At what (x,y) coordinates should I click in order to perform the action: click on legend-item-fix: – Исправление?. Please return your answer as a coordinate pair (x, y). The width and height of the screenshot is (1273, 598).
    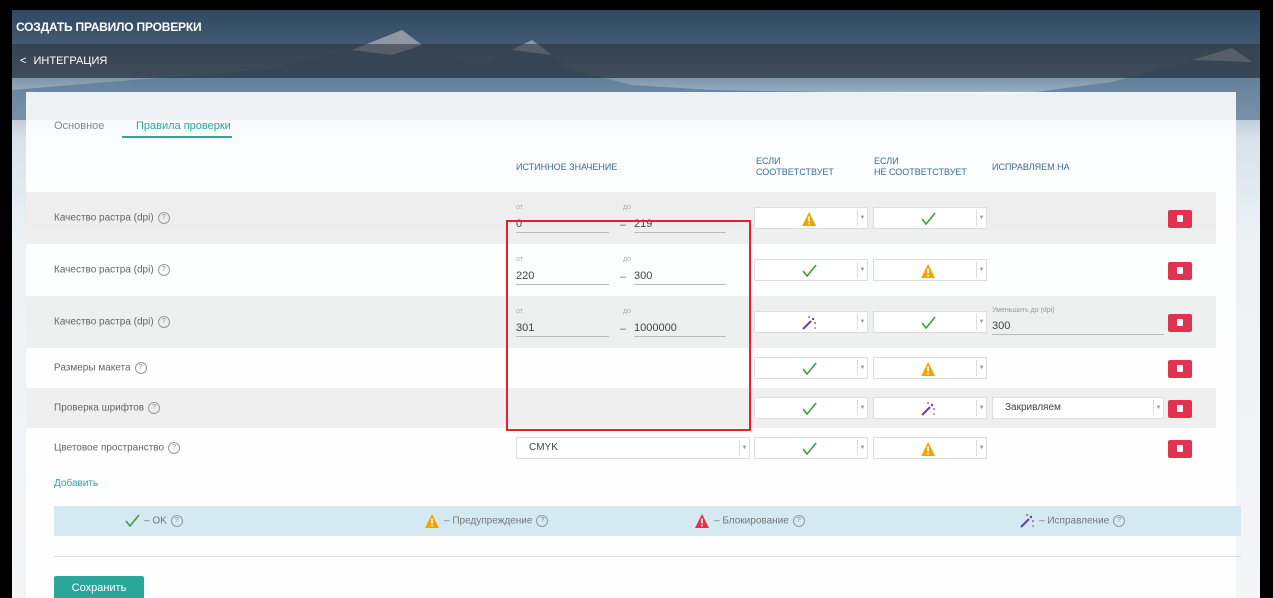
    Looking at the image, I should click on (1072, 521).